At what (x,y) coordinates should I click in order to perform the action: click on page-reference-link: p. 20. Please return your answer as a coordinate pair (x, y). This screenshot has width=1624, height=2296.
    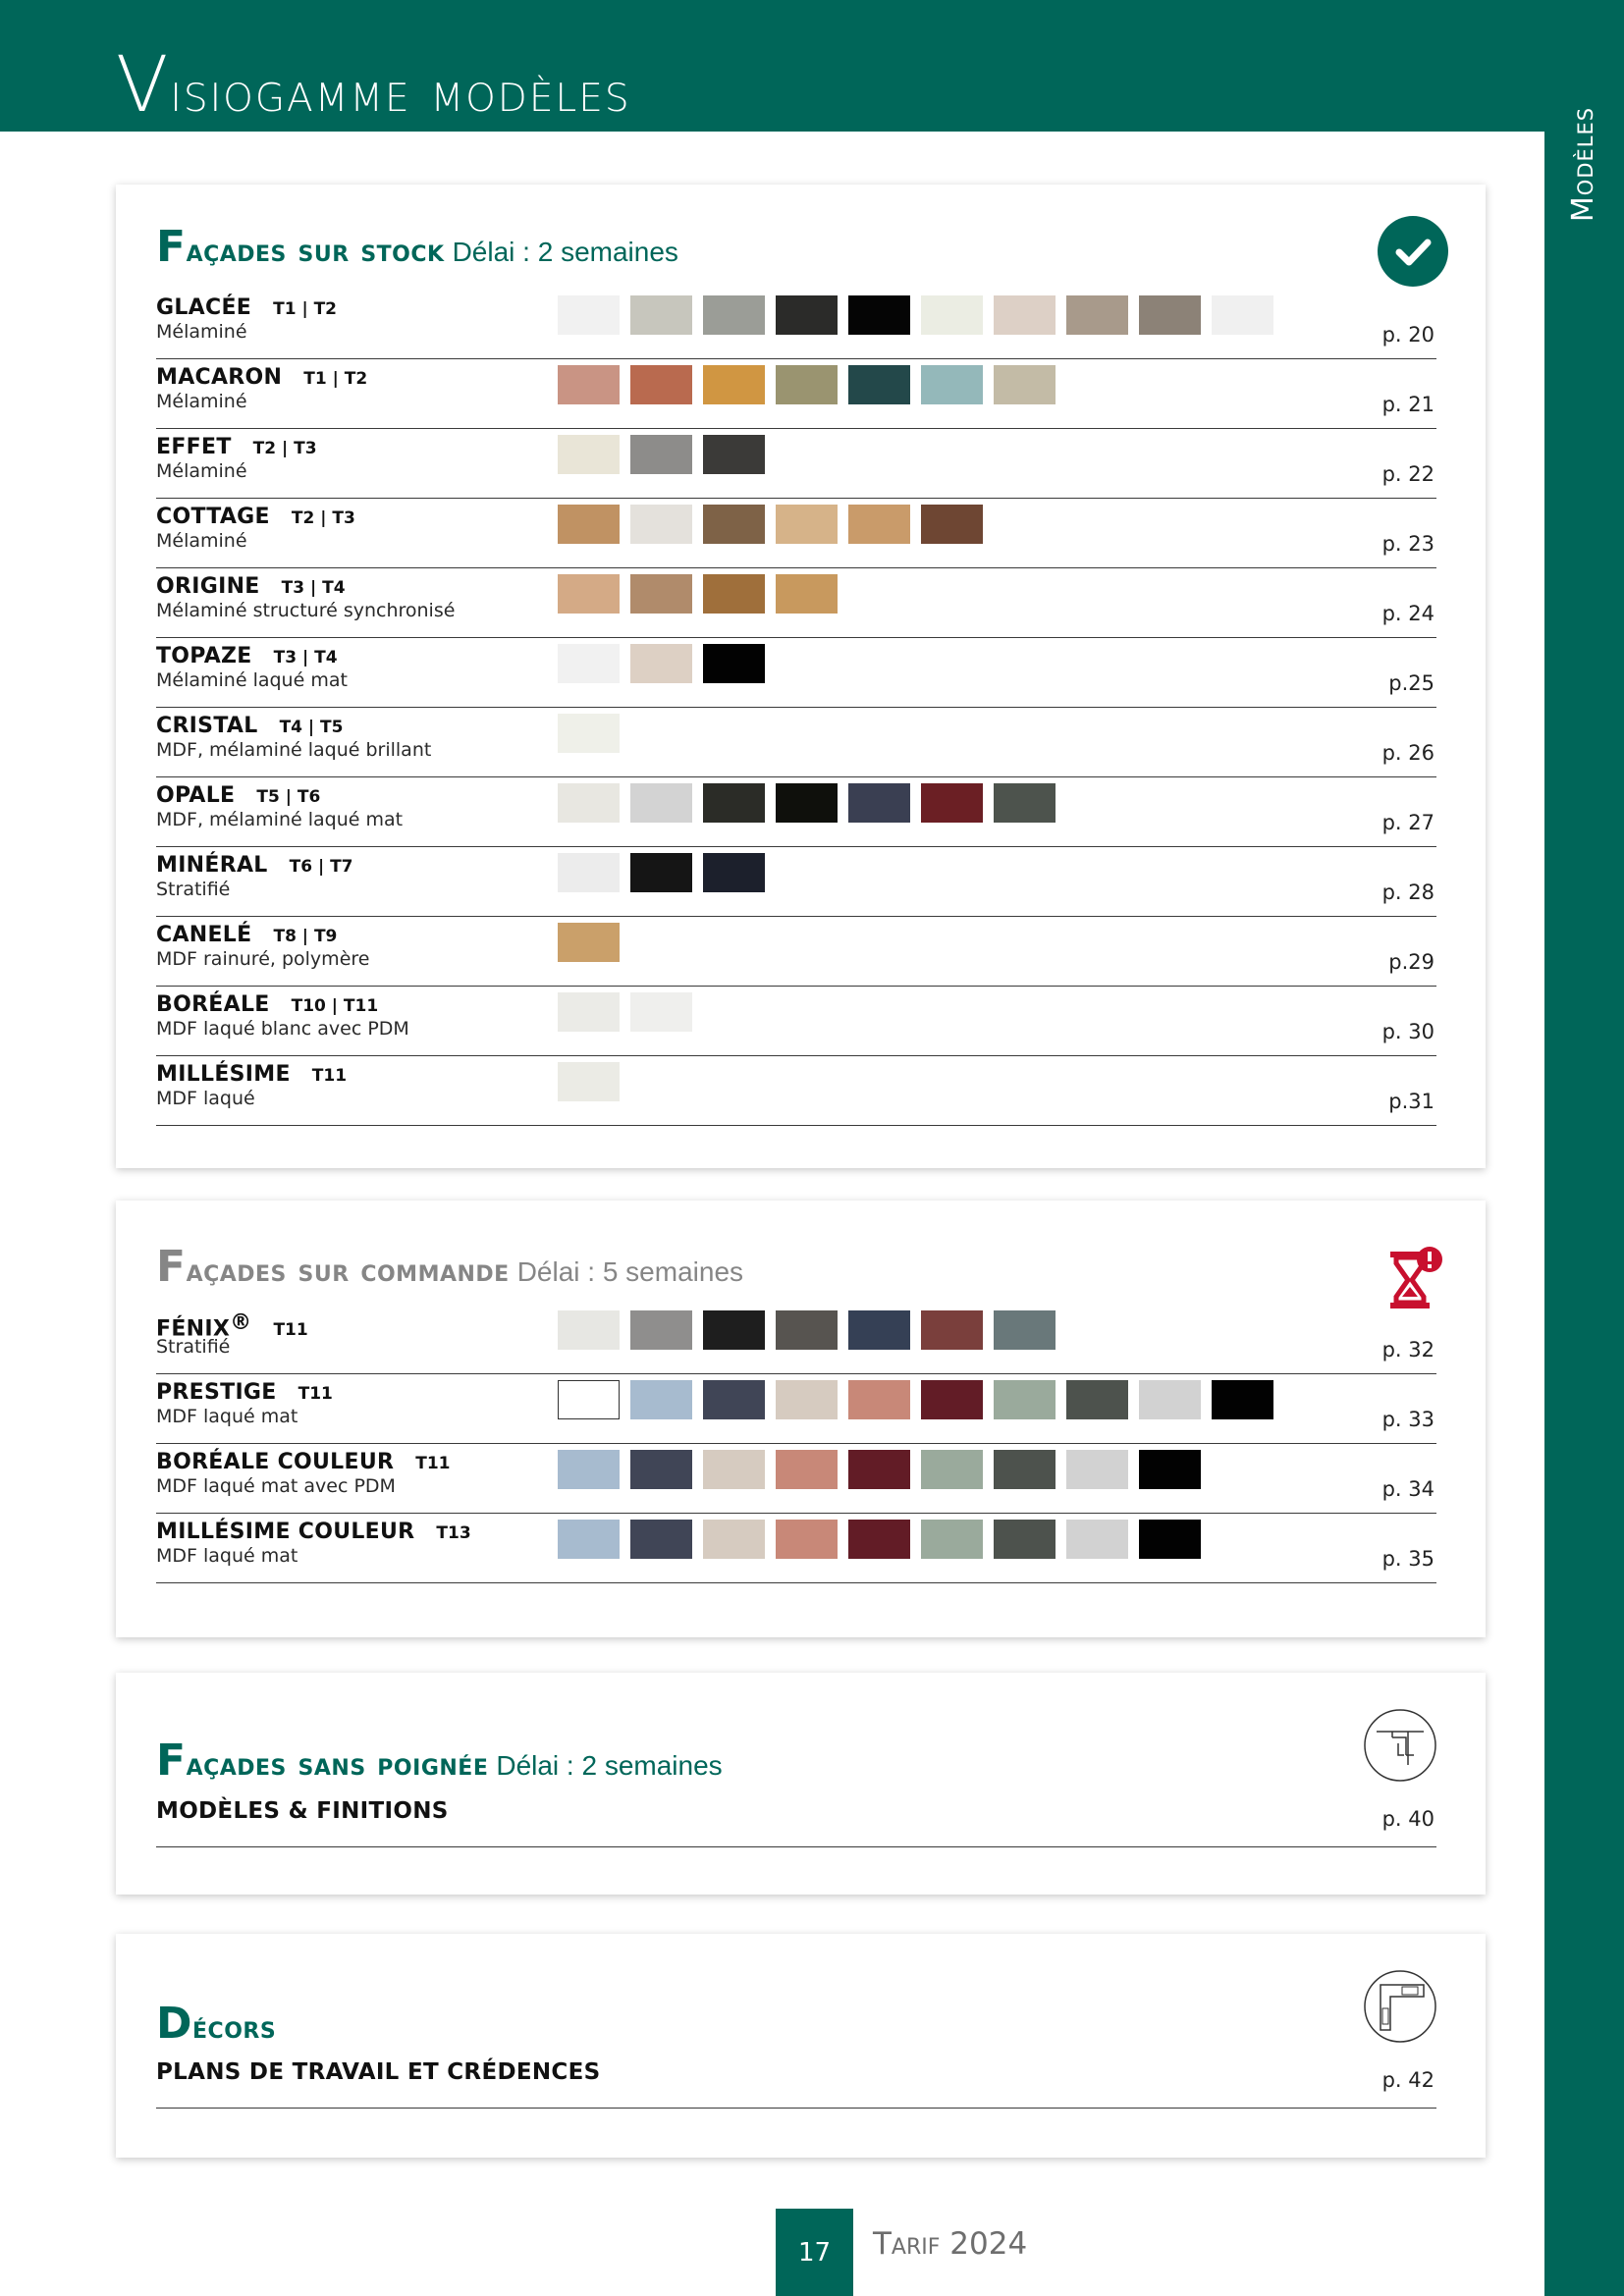
    Looking at the image, I should click on (1408, 335).